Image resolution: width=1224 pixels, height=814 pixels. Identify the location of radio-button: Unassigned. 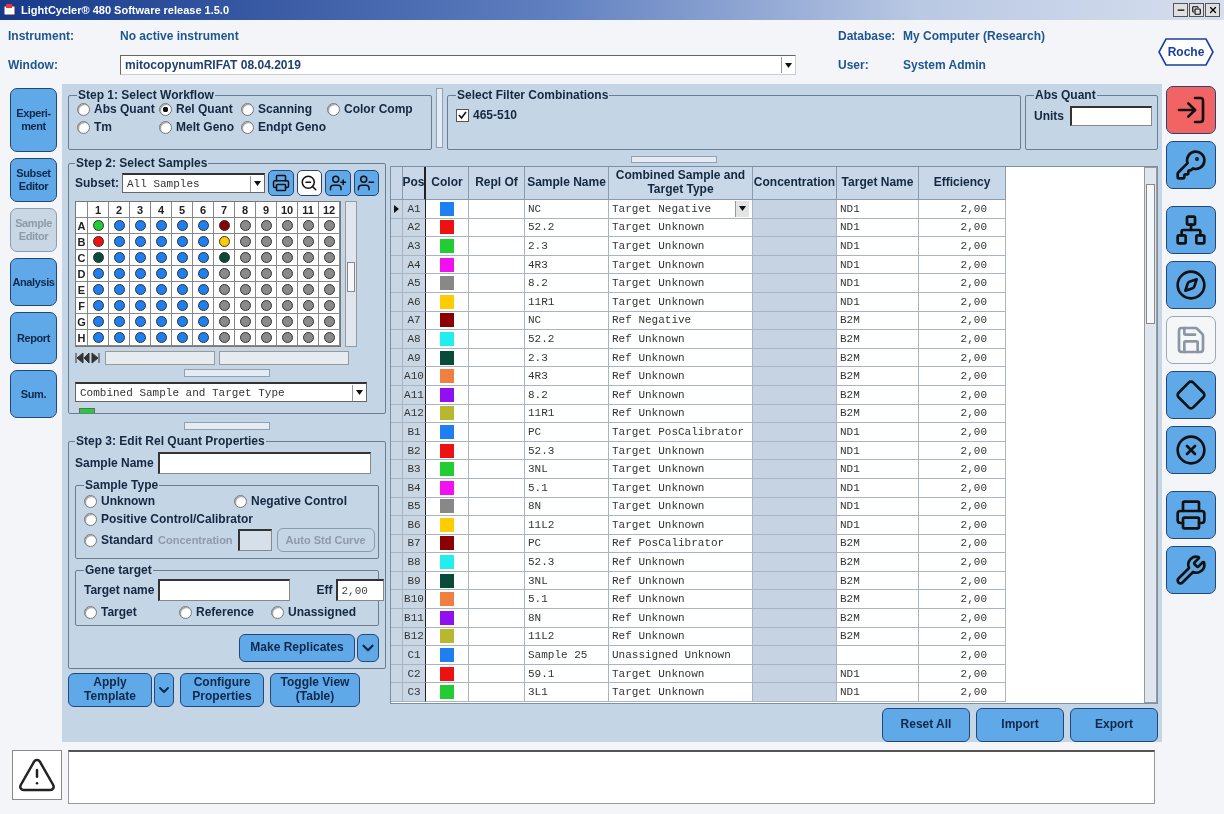
(320, 612).